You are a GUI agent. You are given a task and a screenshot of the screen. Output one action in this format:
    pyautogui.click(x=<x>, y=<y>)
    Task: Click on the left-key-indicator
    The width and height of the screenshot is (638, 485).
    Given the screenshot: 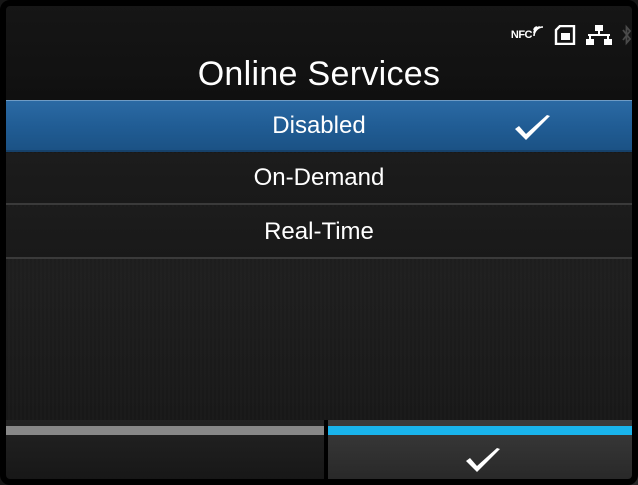 What is the action you would take?
    pyautogui.click(x=162, y=430)
    